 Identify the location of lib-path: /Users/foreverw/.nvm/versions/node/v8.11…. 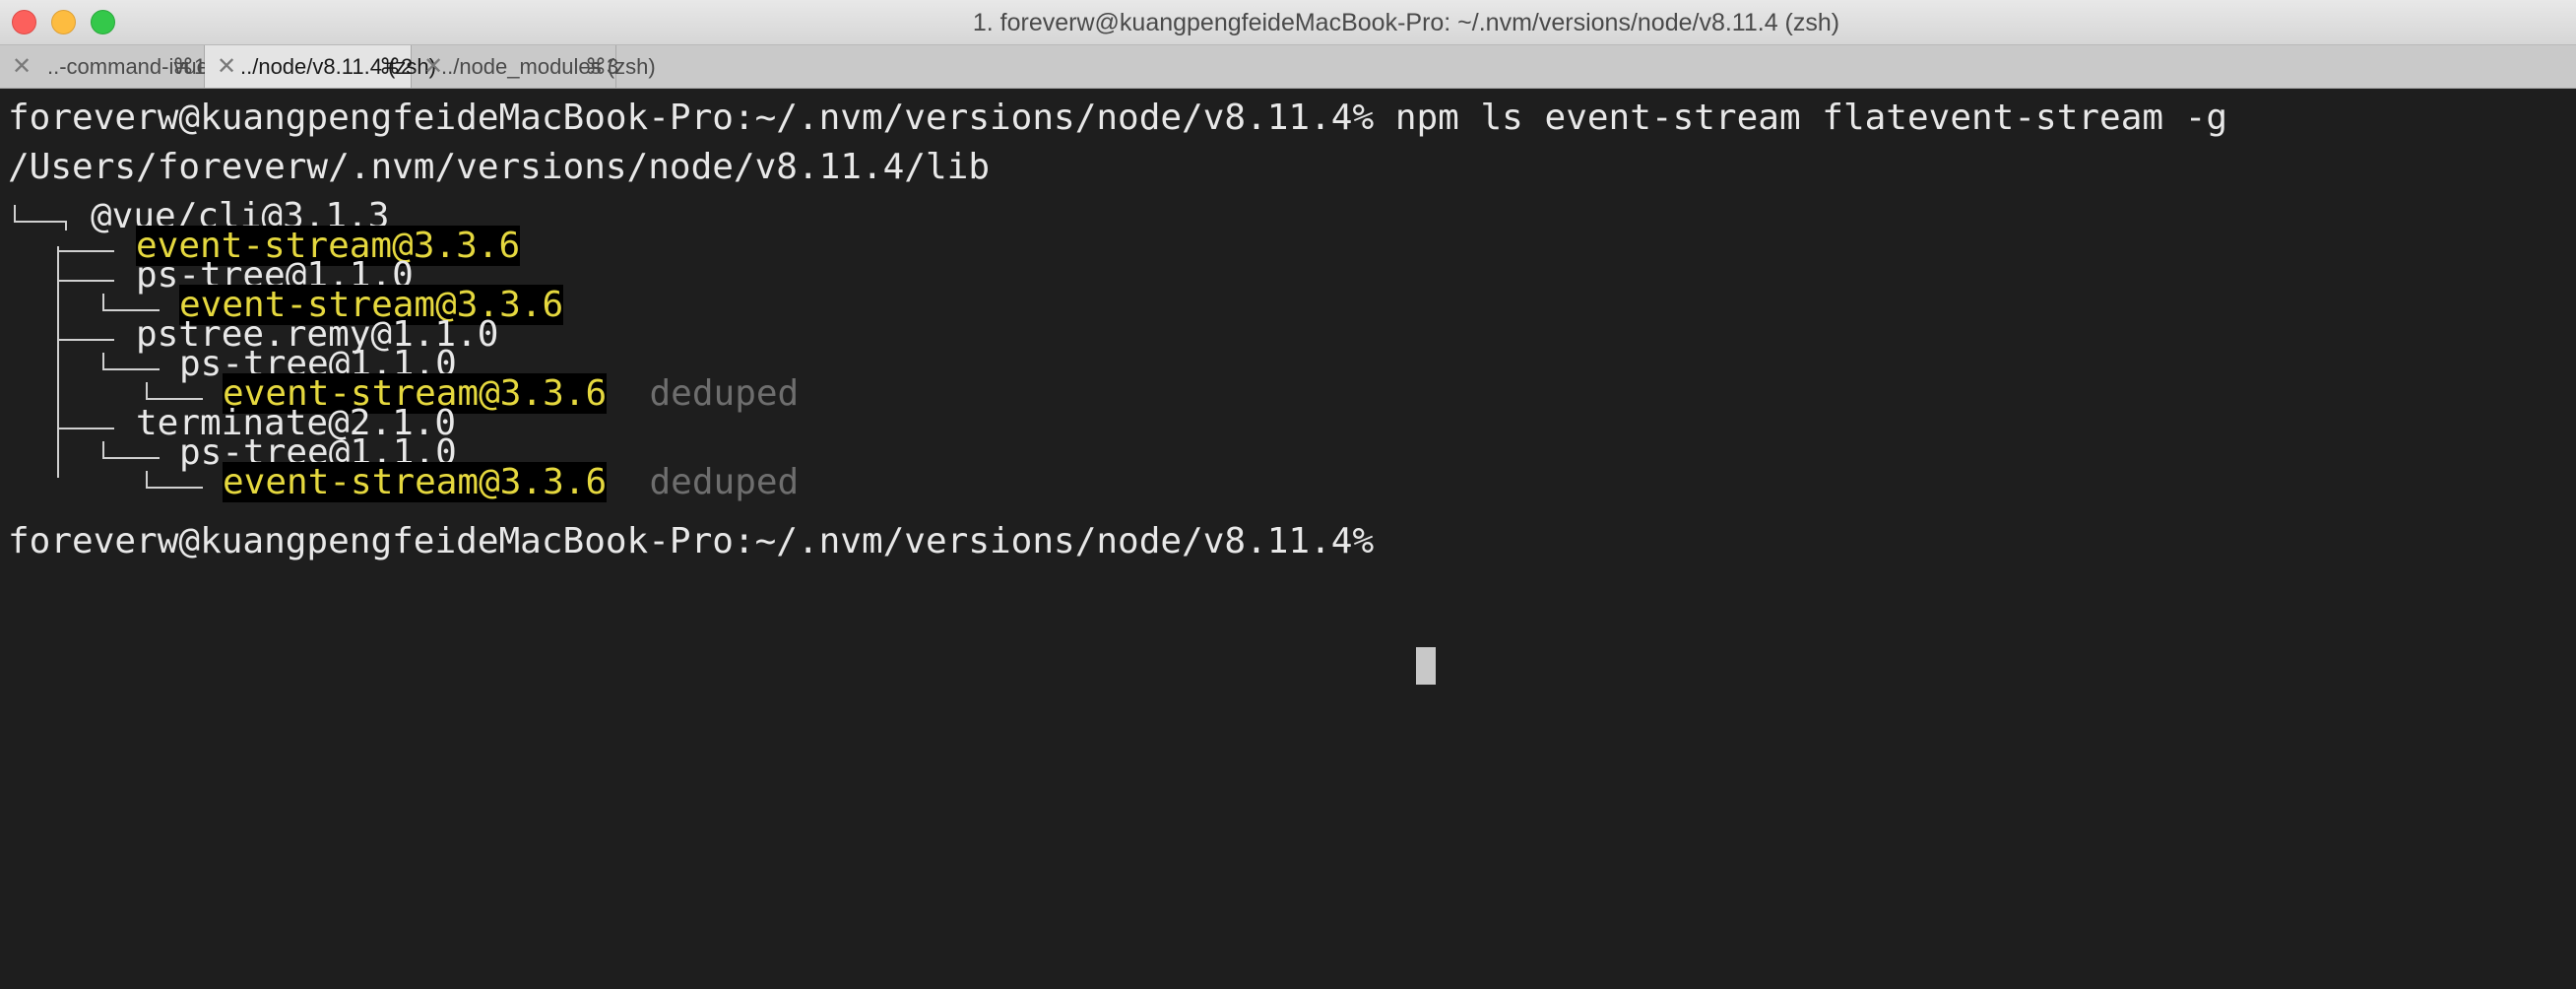
(499, 167).